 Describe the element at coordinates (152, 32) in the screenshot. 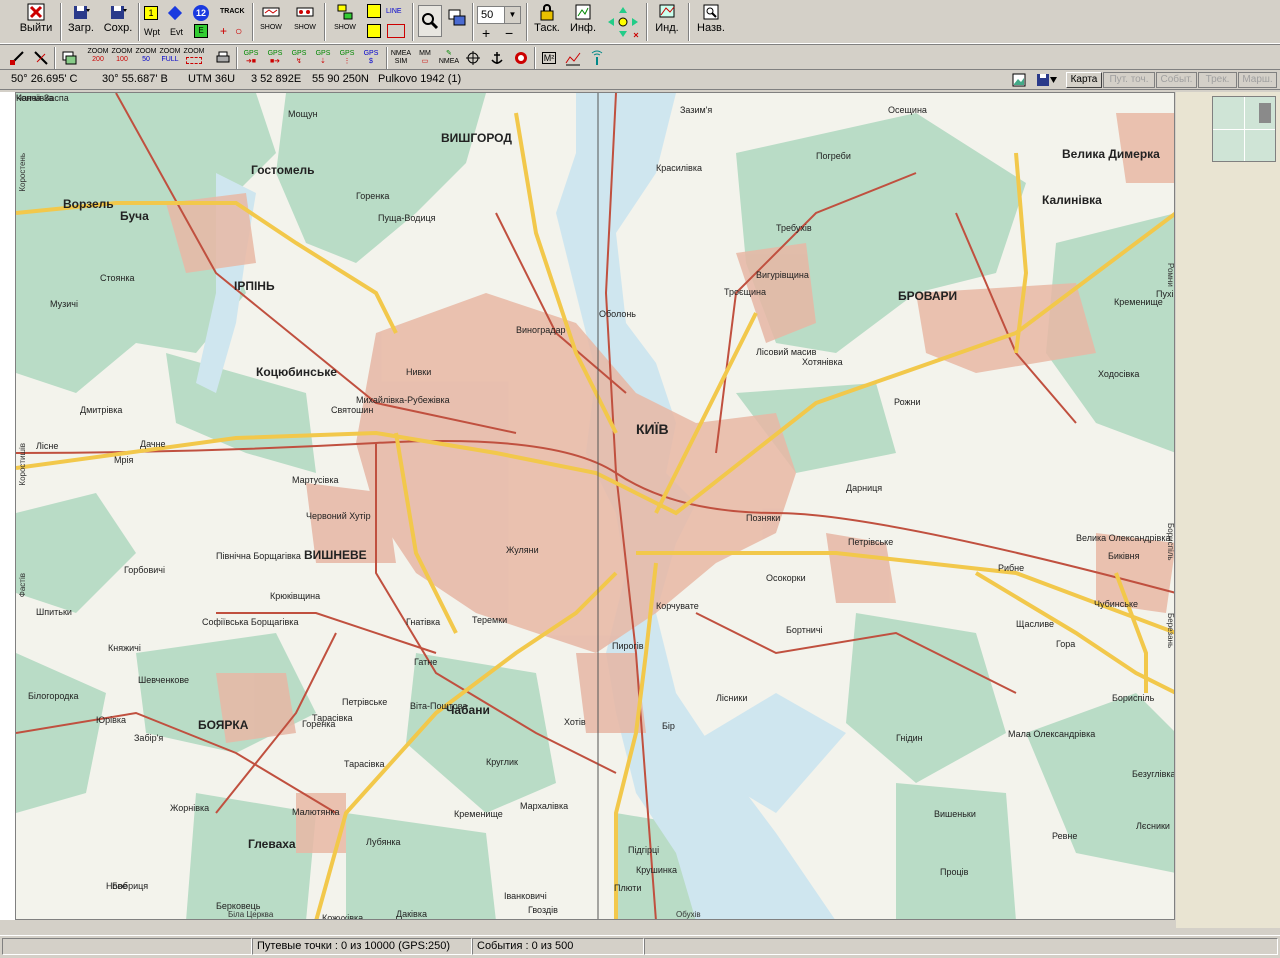

I see `wpt-label: Wpt` at that location.